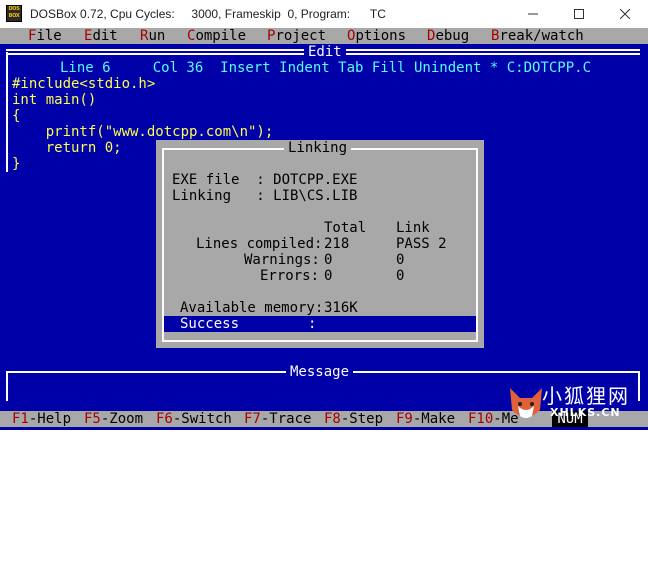  I want to click on dosbox-app-icon: DOS BOX, so click(14, 13).